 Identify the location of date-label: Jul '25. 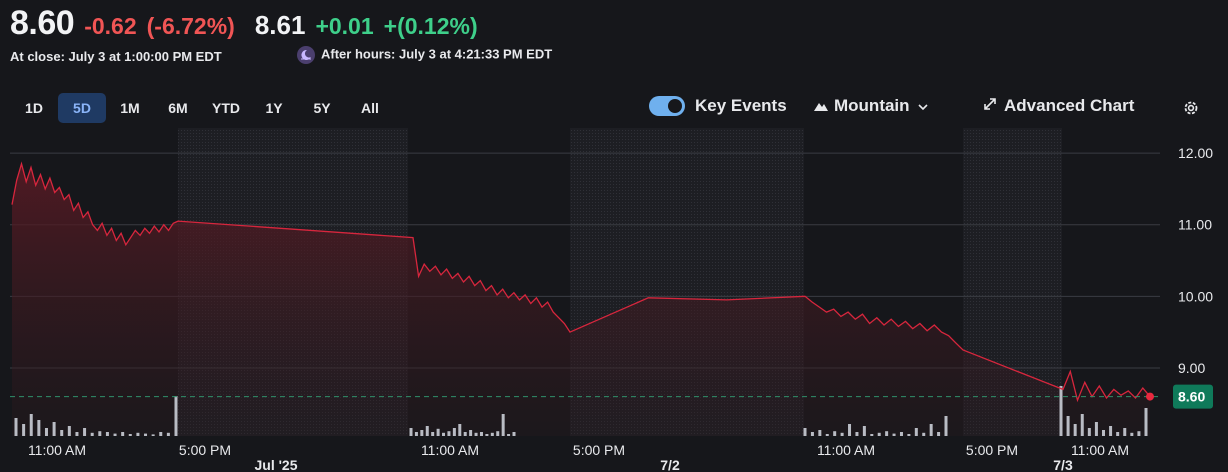
(275, 464).